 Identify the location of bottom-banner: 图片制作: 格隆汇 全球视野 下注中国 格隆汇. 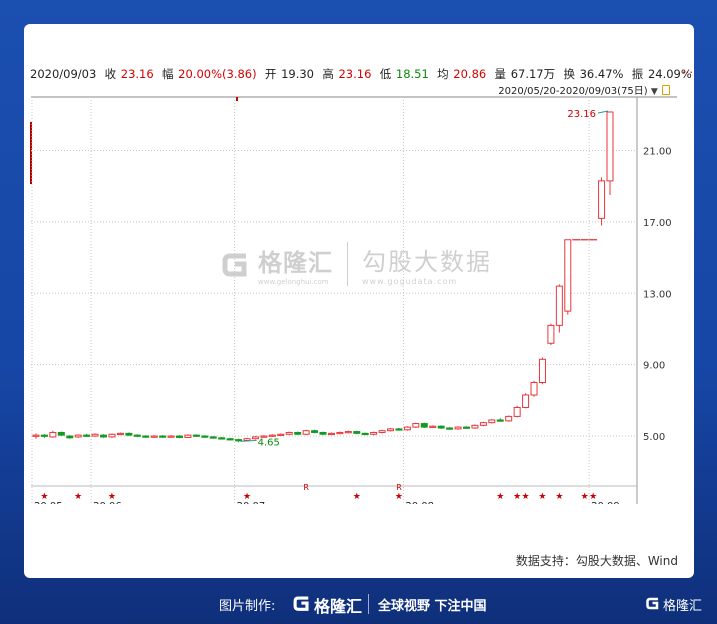
(358, 605).